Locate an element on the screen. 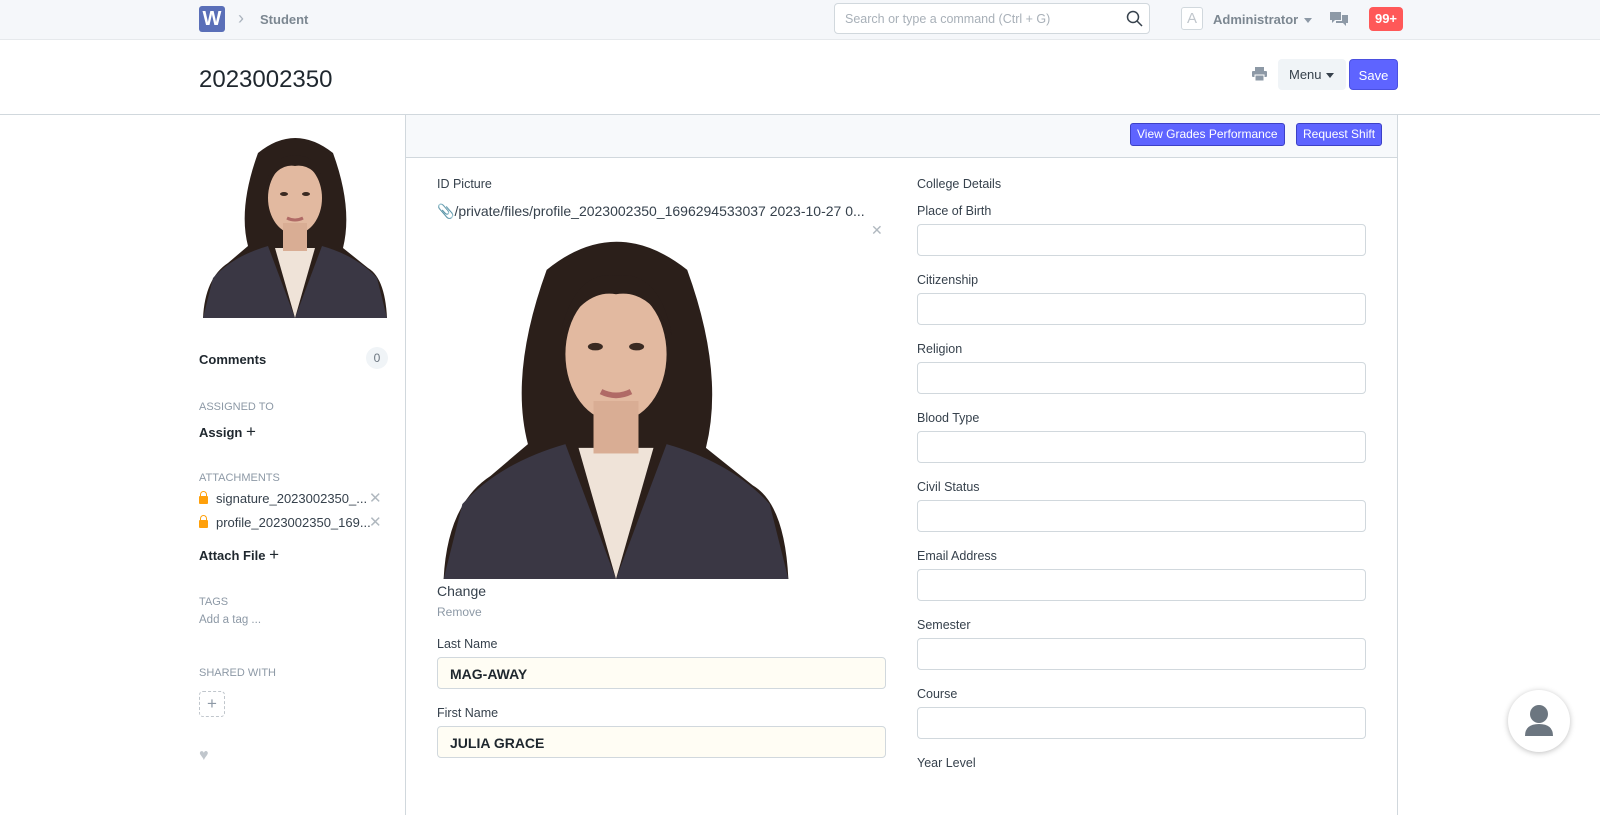  assigned-to-label: Assigned To is located at coordinates (236, 407).